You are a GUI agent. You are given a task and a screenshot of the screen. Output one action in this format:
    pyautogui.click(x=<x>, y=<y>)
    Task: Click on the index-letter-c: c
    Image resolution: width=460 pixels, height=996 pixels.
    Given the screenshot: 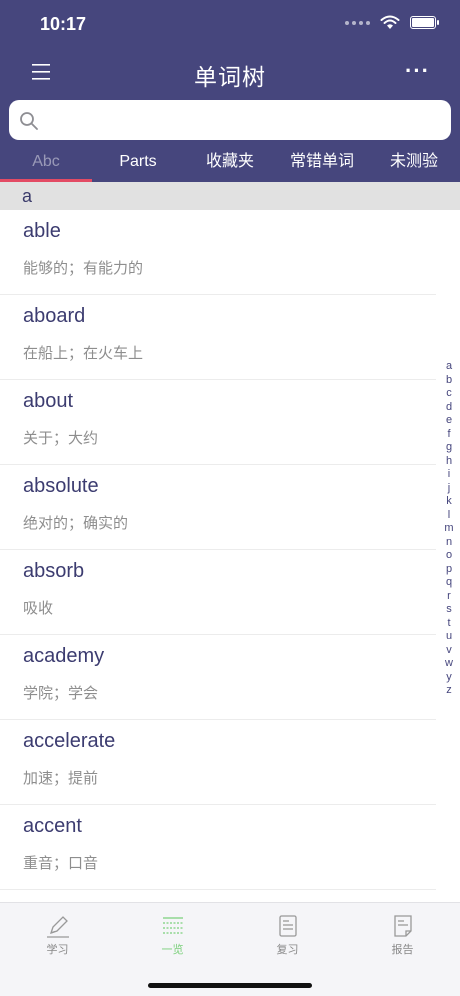 What is the action you would take?
    pyautogui.click(x=449, y=394)
    